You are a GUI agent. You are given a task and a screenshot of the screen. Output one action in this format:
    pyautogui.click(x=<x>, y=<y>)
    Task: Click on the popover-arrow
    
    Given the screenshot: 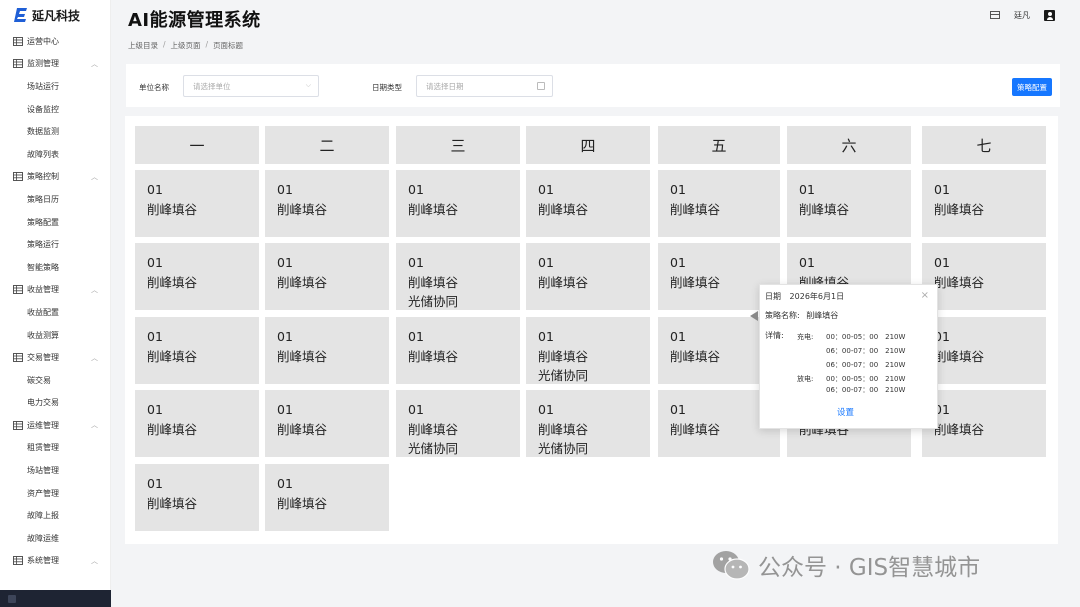 What is the action you would take?
    pyautogui.click(x=754, y=316)
    